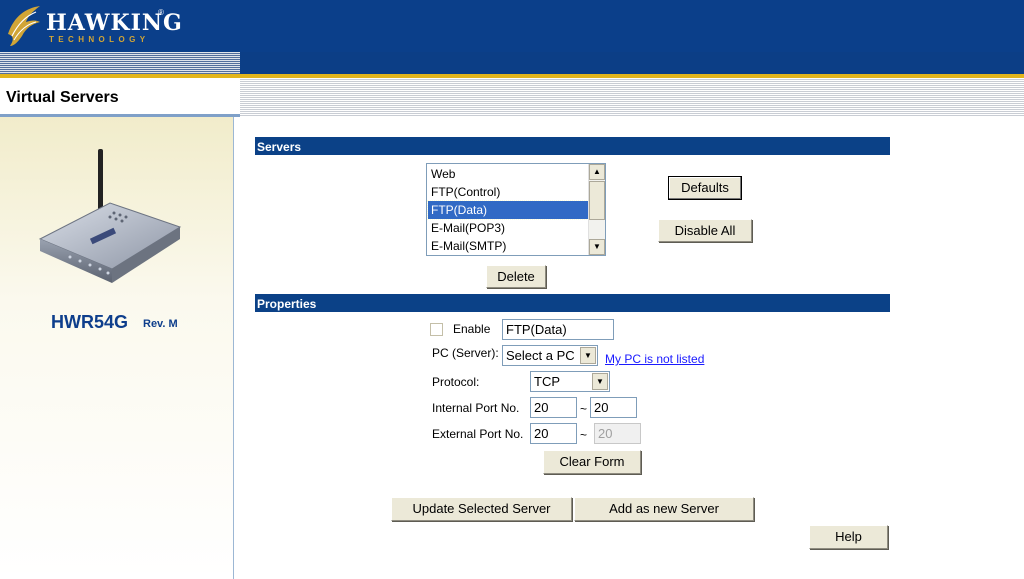  Describe the element at coordinates (848, 537) in the screenshot. I see `help-button: Help` at that location.